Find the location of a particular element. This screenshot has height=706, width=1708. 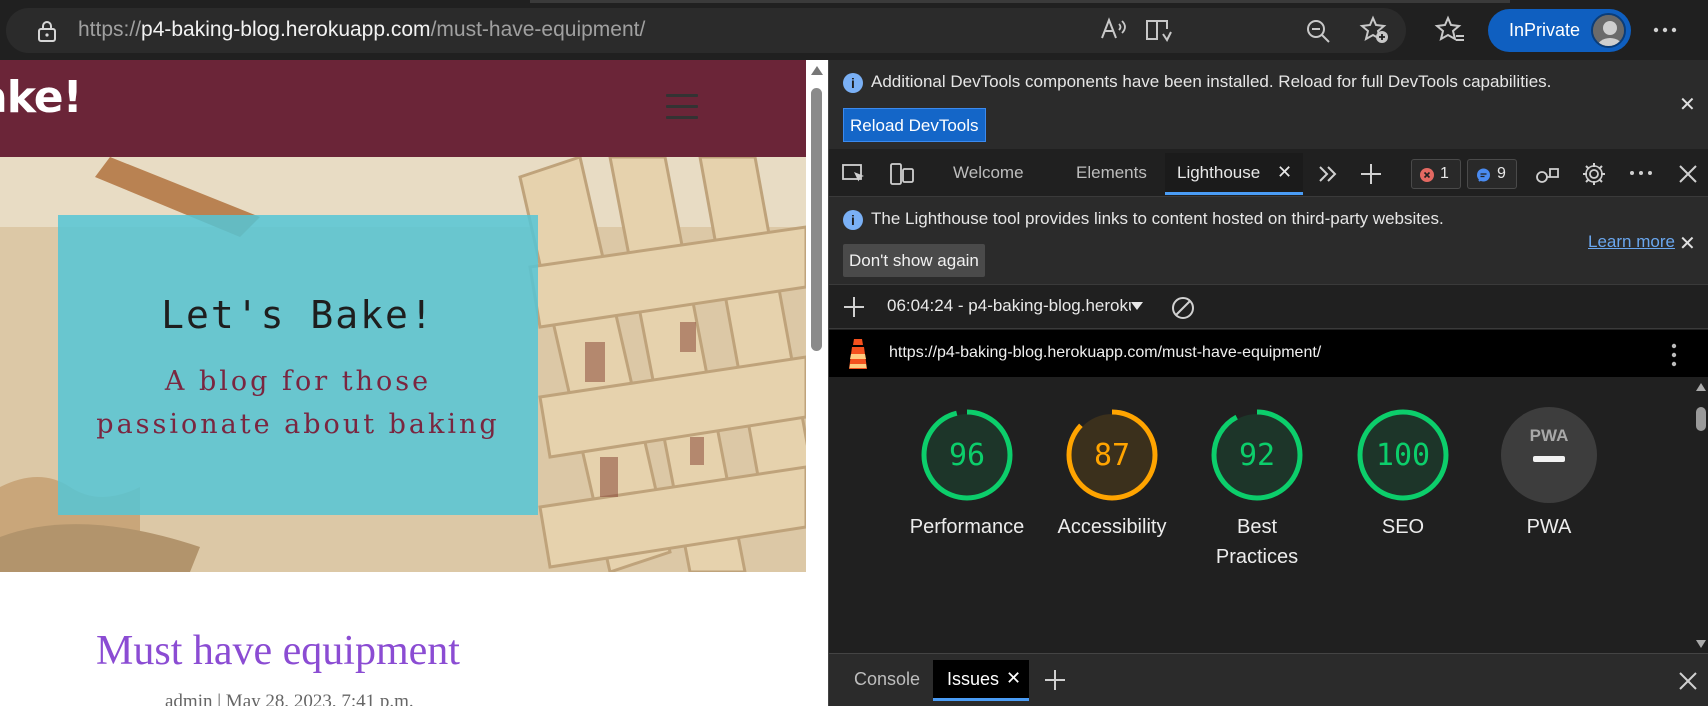

score-label: Best Practices is located at coordinates (1257, 542).